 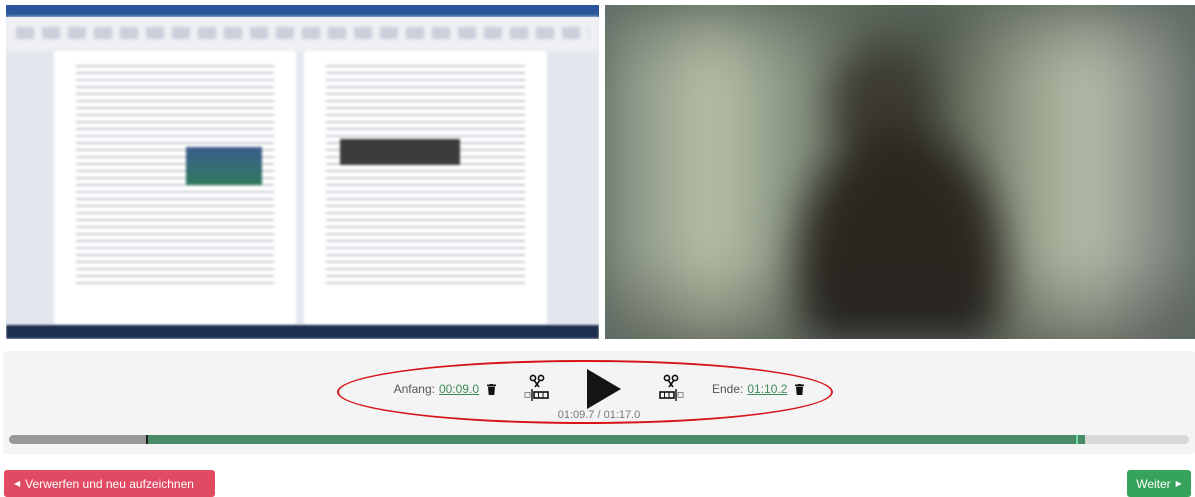 I want to click on timeline-selection, so click(x=615, y=439).